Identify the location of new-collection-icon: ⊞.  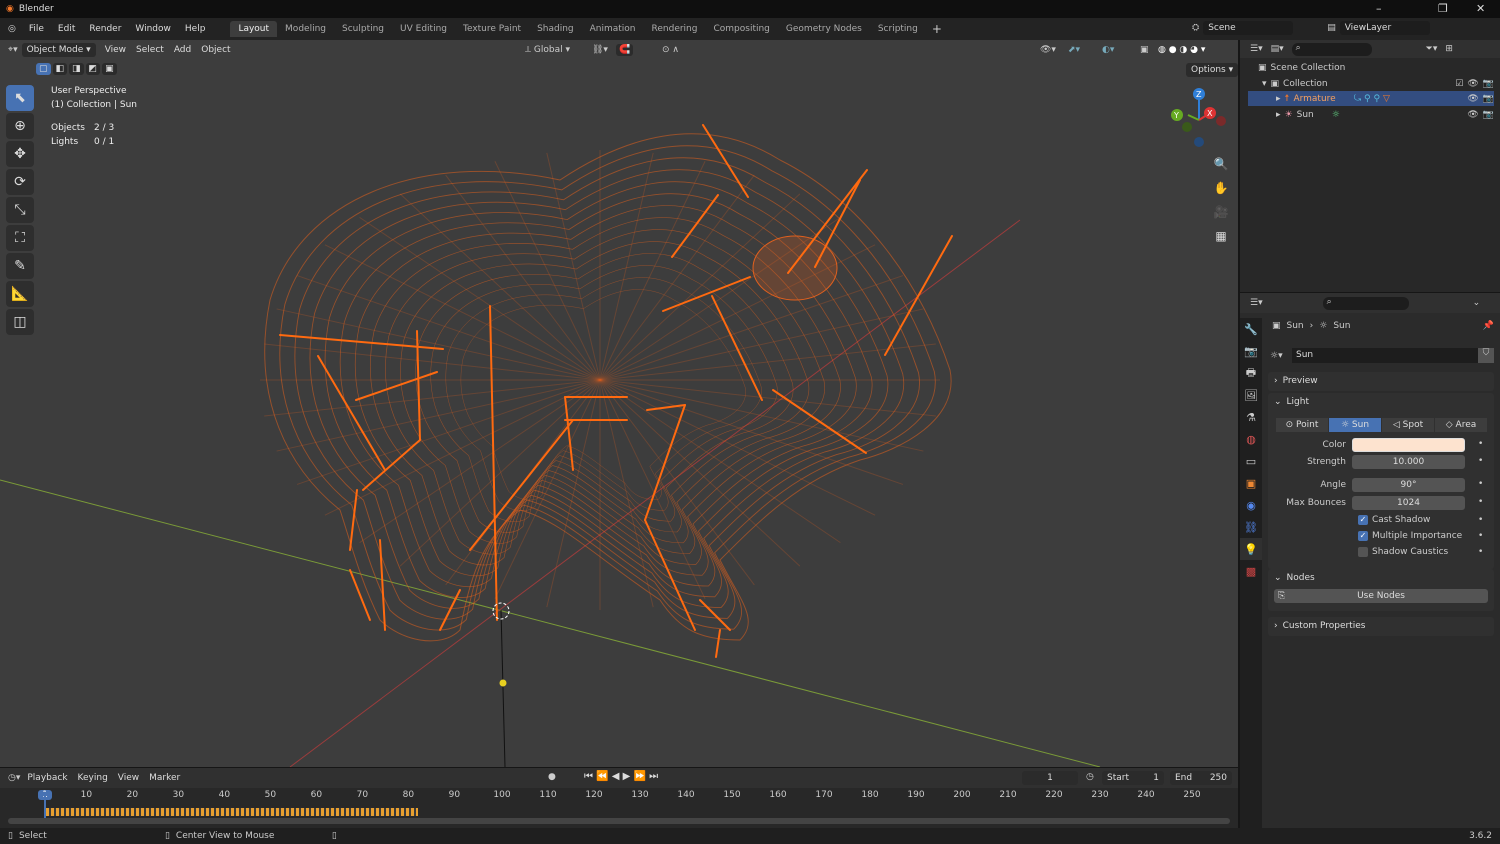
(1449, 49).